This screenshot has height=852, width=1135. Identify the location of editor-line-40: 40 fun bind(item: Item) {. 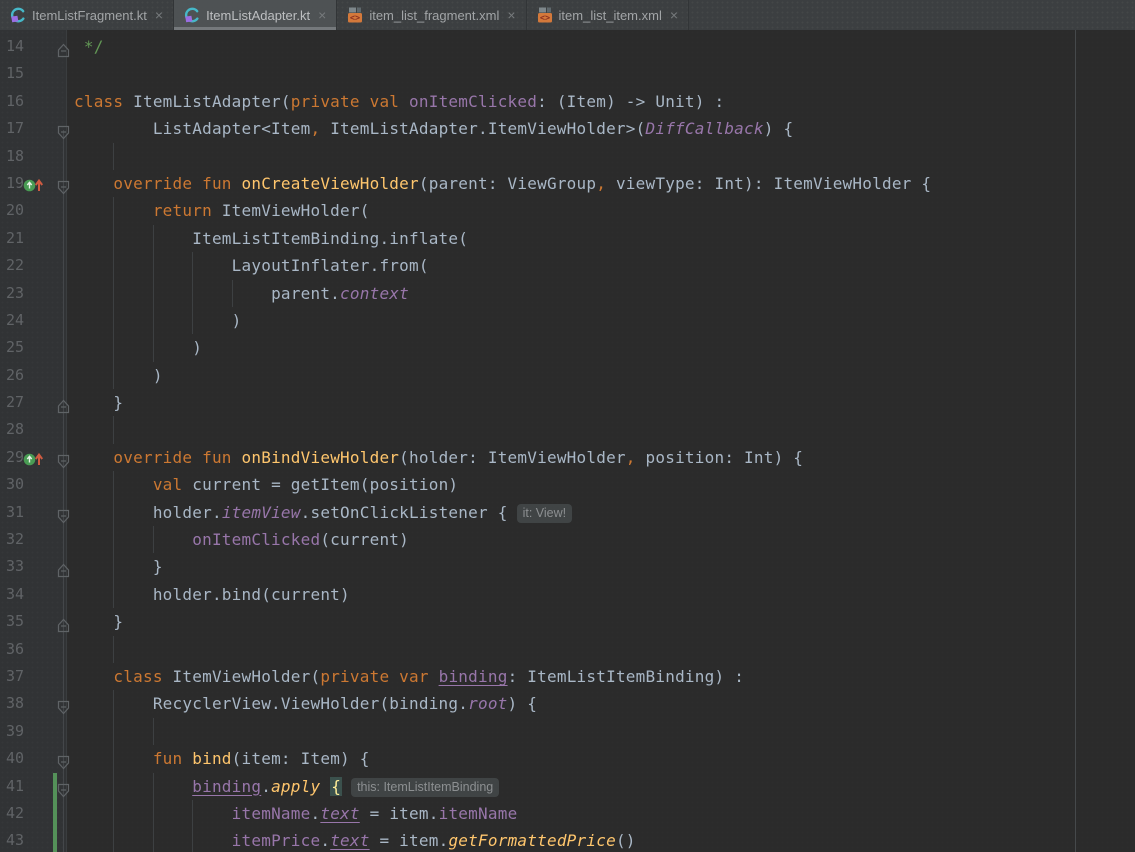
(567, 759).